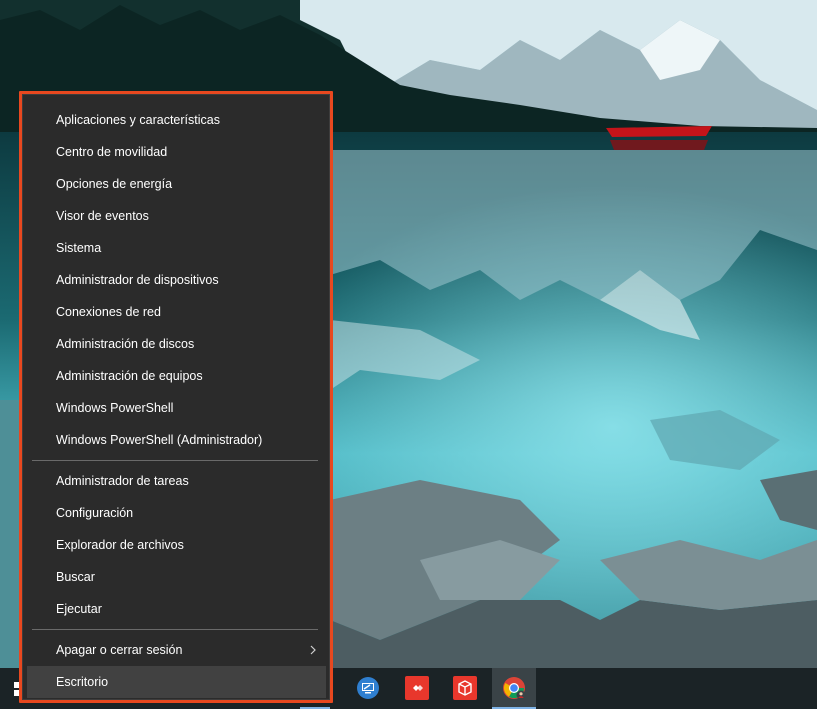 The width and height of the screenshot is (817, 709). Describe the element at coordinates (108, 312) in the screenshot. I see `menu-item-label: Conexiones de red` at that location.